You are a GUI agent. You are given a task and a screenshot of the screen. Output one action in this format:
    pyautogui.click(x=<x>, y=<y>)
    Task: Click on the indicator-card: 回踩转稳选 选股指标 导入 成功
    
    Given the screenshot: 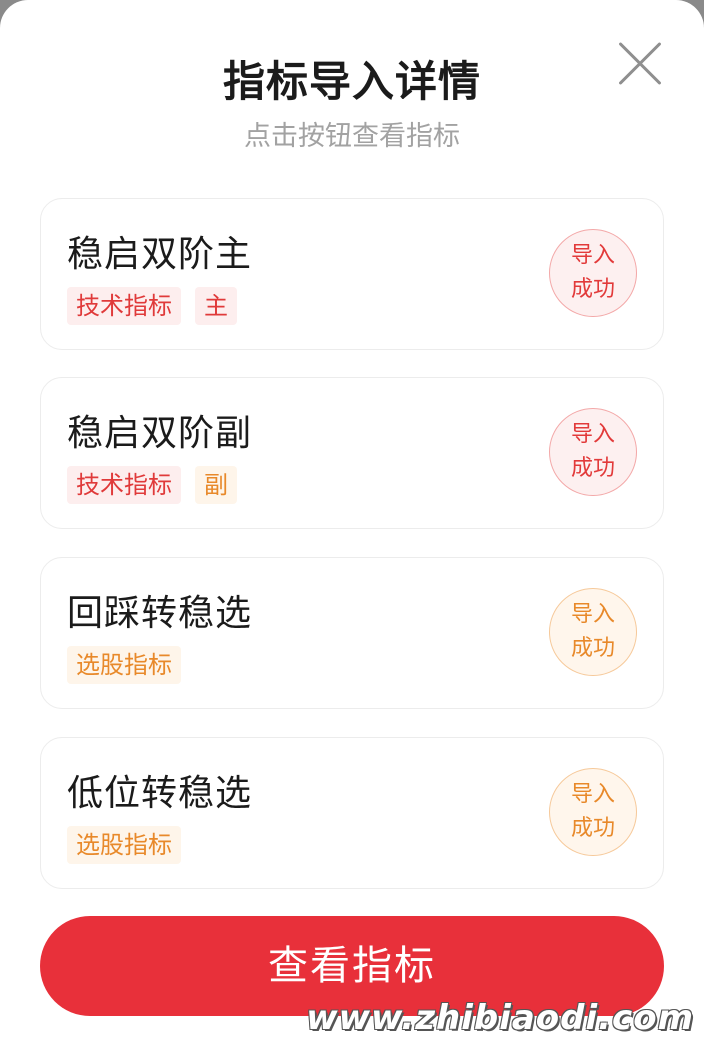 What is the action you would take?
    pyautogui.click(x=352, y=633)
    